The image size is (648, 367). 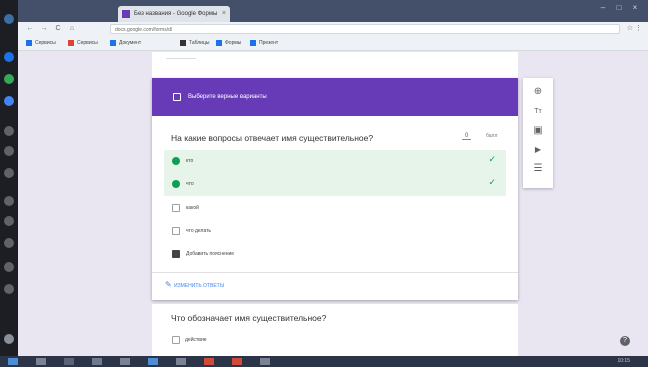 I want to click on side-toolbar: ⊕ Тт ▣ ▶ ☰, so click(x=538, y=133).